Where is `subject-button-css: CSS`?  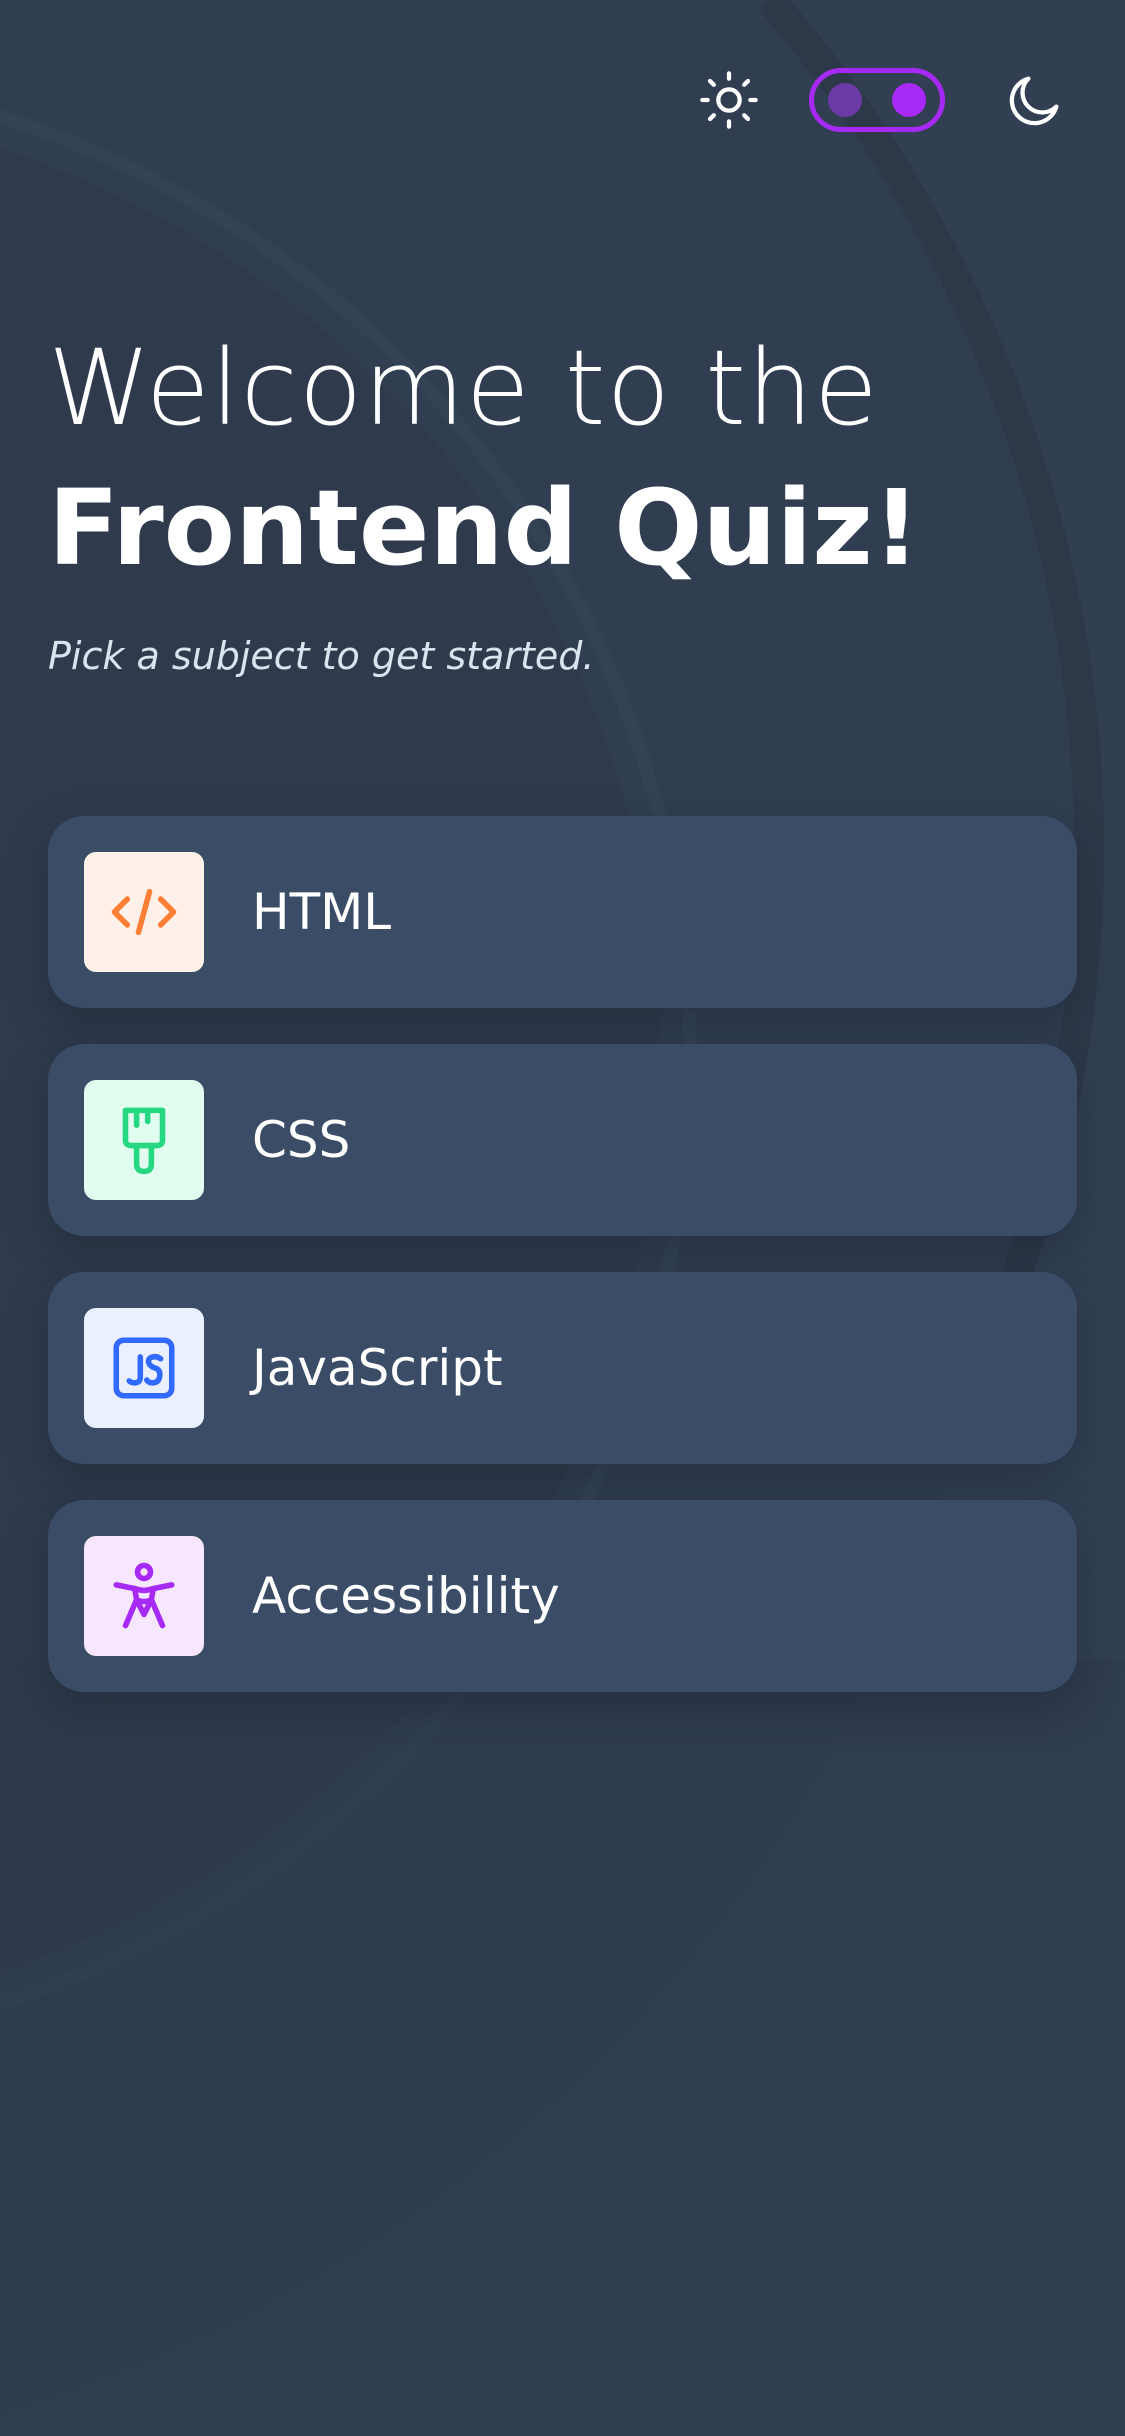 subject-button-css: CSS is located at coordinates (562, 1140).